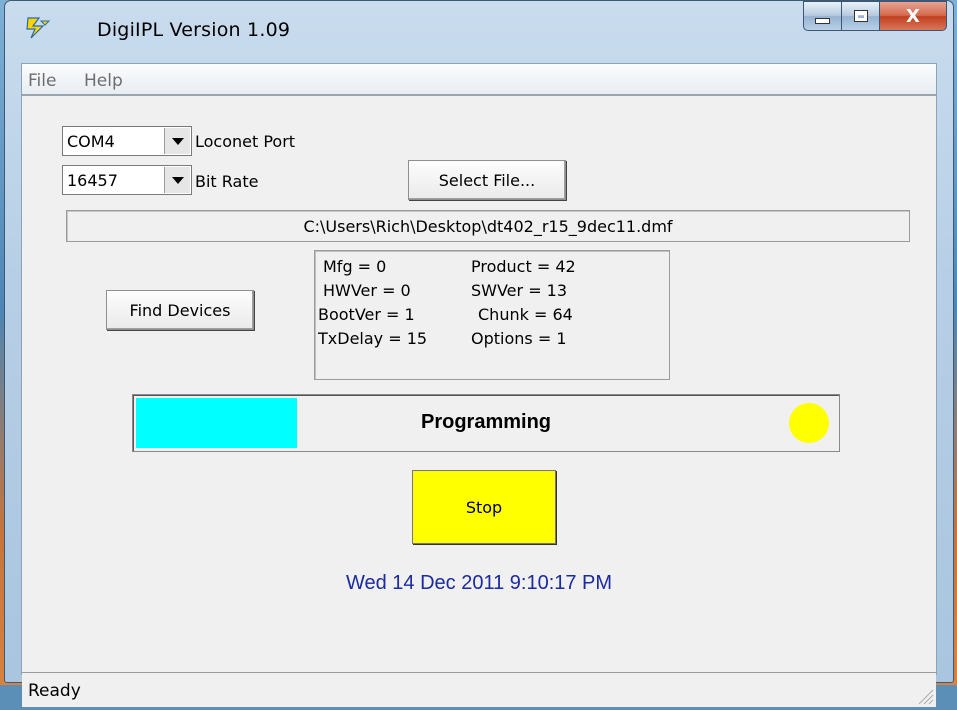 The image size is (957, 710). What do you see at coordinates (519, 290) in the screenshot?
I see `swver-value: SWVer = 13` at bounding box center [519, 290].